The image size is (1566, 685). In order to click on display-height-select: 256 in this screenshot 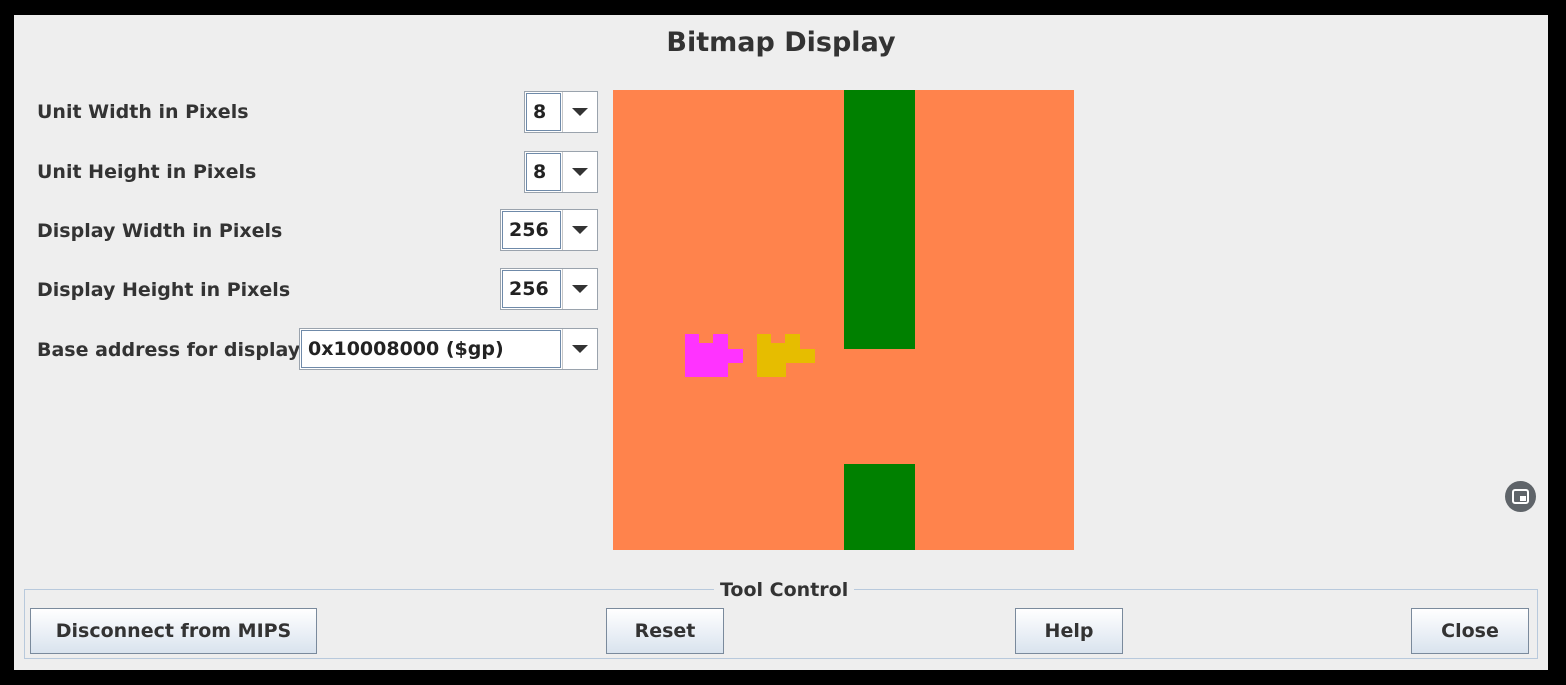, I will do `click(549, 289)`.